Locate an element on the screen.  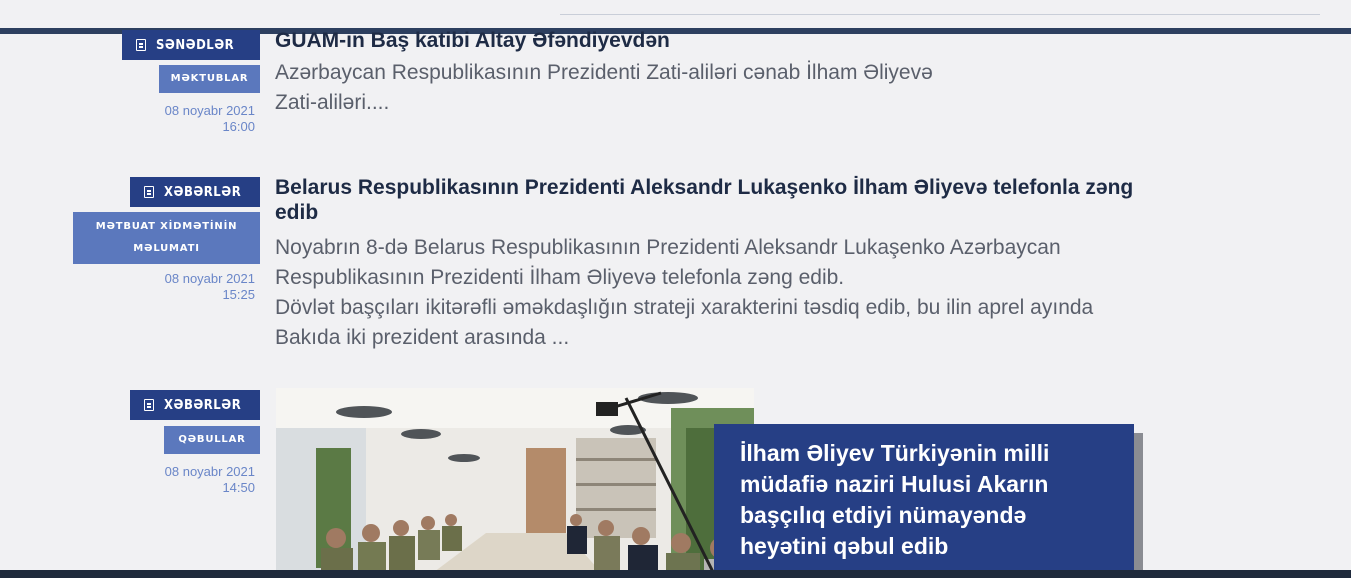
time-text: 14:50 is located at coordinates (238, 487).